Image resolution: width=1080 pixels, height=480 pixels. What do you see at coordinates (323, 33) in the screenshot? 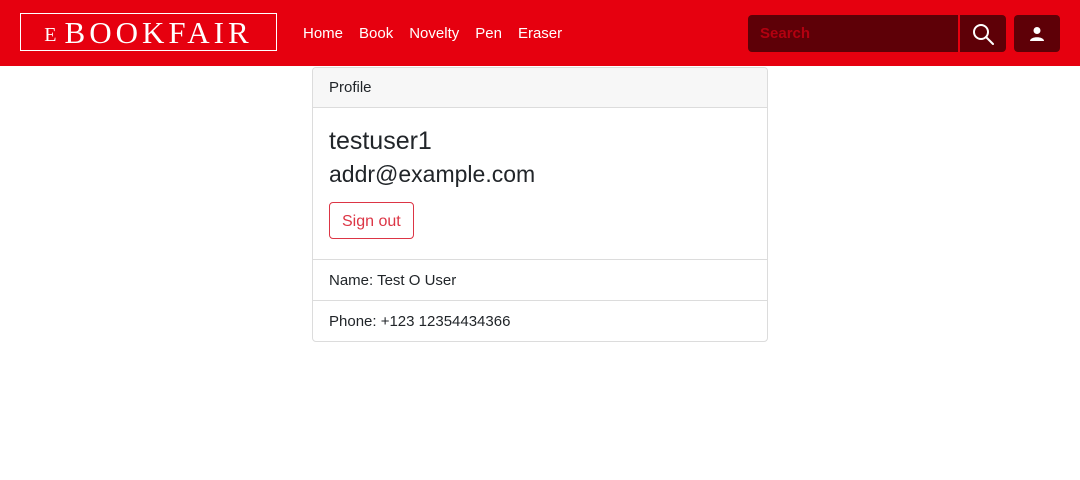
I see `nav-link-home: Home` at bounding box center [323, 33].